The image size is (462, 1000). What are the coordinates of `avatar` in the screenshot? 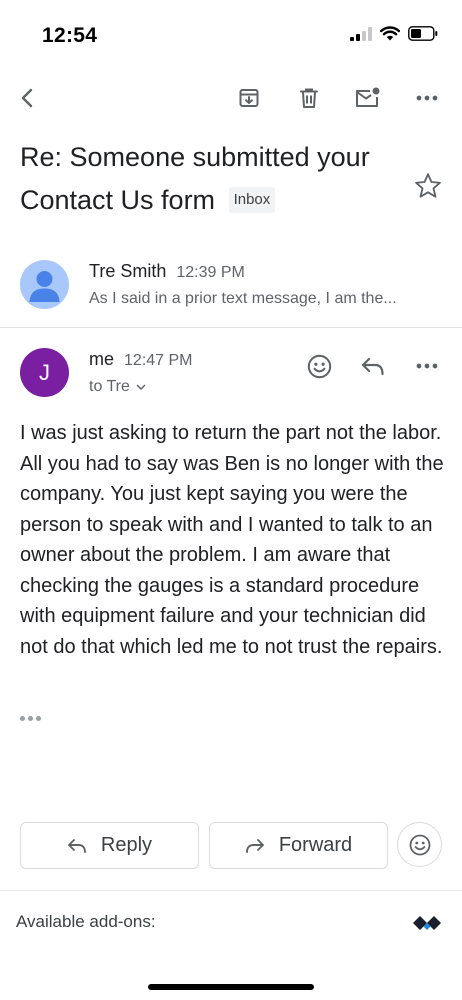 It's located at (44, 284).